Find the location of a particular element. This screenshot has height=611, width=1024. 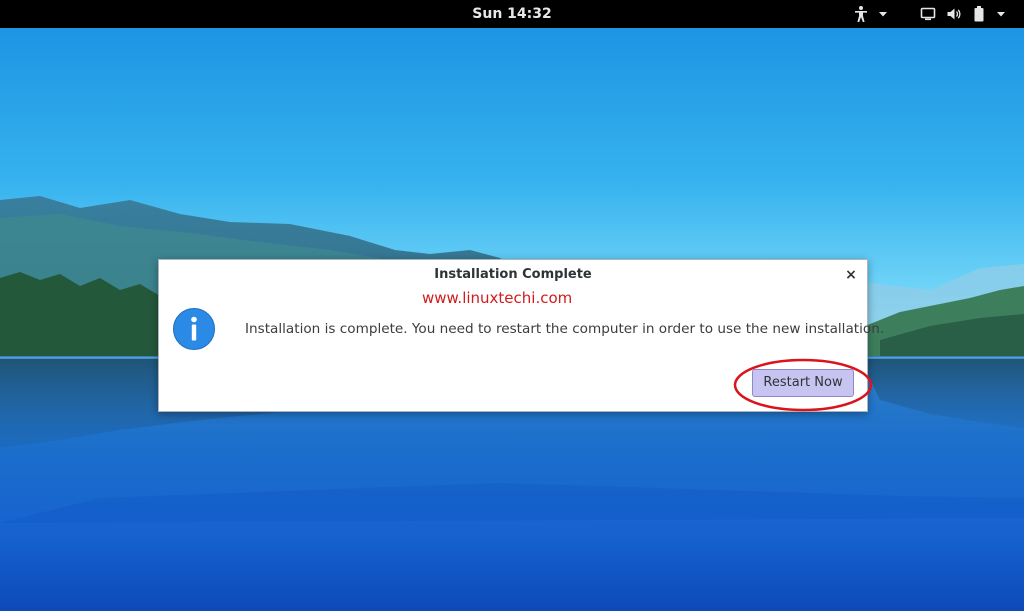

accessibility-icon is located at coordinates (861, 14).